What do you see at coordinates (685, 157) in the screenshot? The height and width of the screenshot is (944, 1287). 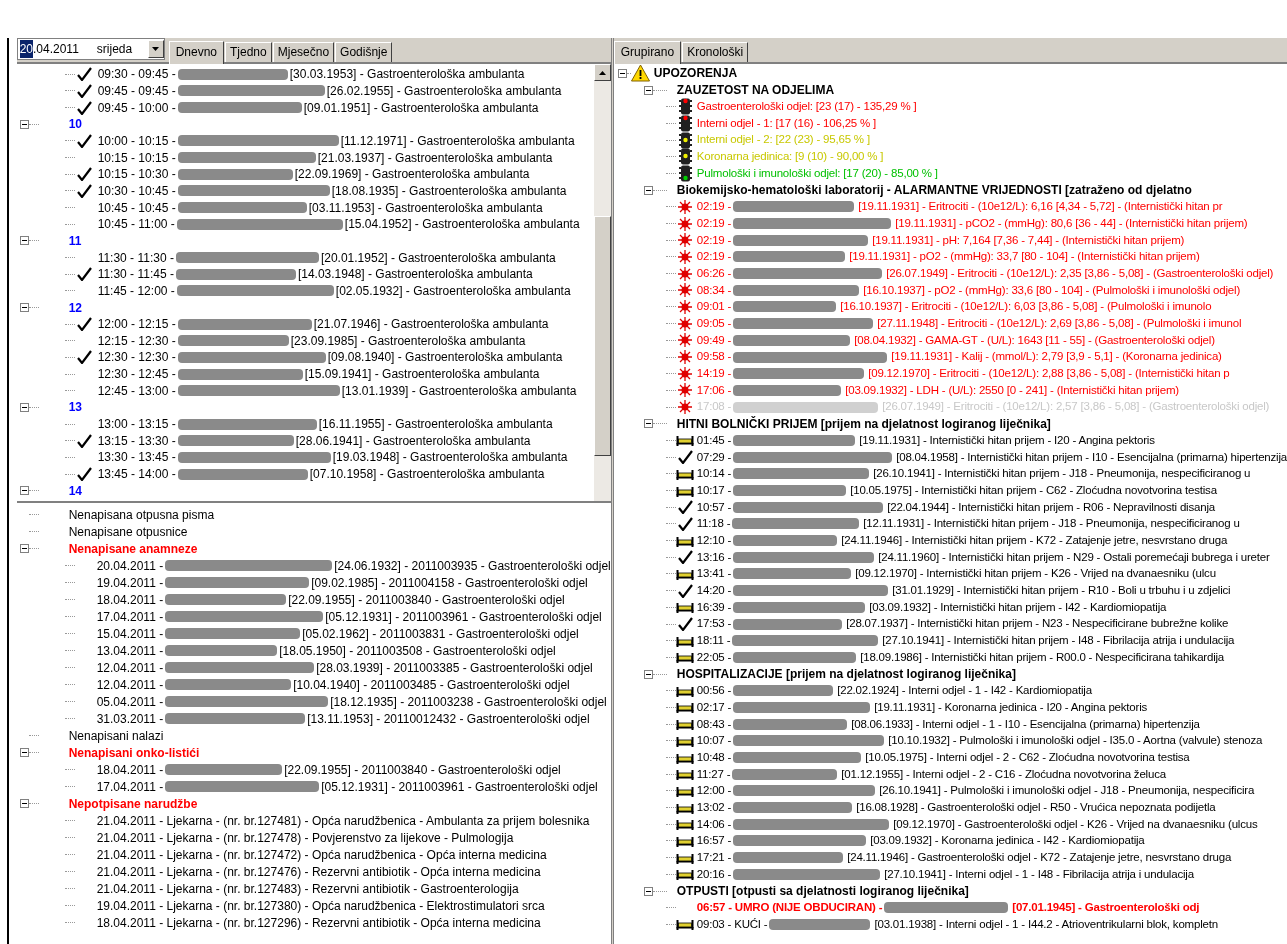 I see `traffic-light-icon` at bounding box center [685, 157].